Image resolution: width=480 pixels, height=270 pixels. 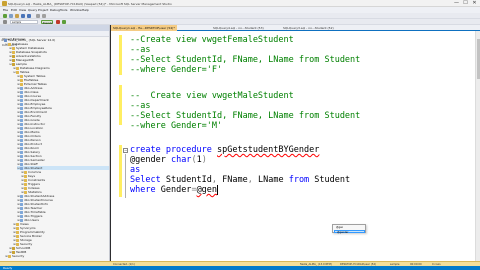 What do you see at coordinates (29, 16) in the screenshot?
I see `save-all-icon` at bounding box center [29, 16].